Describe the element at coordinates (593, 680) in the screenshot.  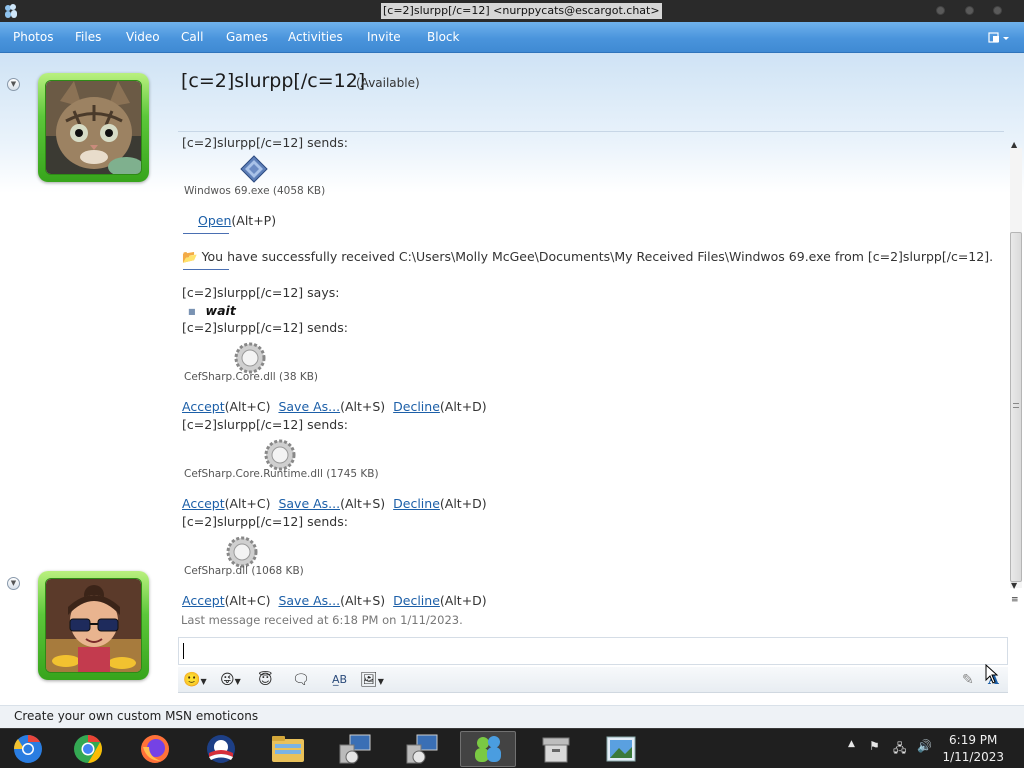
I see `input-toolbar: 🙂▼ 😜▼ 😇 🗨 A̲B 🖼▼ ✎ A` at that location.